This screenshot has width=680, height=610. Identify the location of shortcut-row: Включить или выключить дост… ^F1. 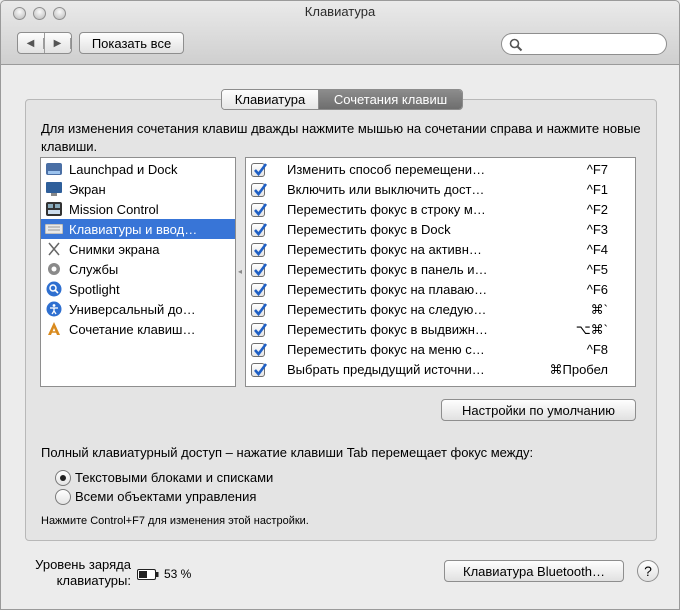
(440, 190).